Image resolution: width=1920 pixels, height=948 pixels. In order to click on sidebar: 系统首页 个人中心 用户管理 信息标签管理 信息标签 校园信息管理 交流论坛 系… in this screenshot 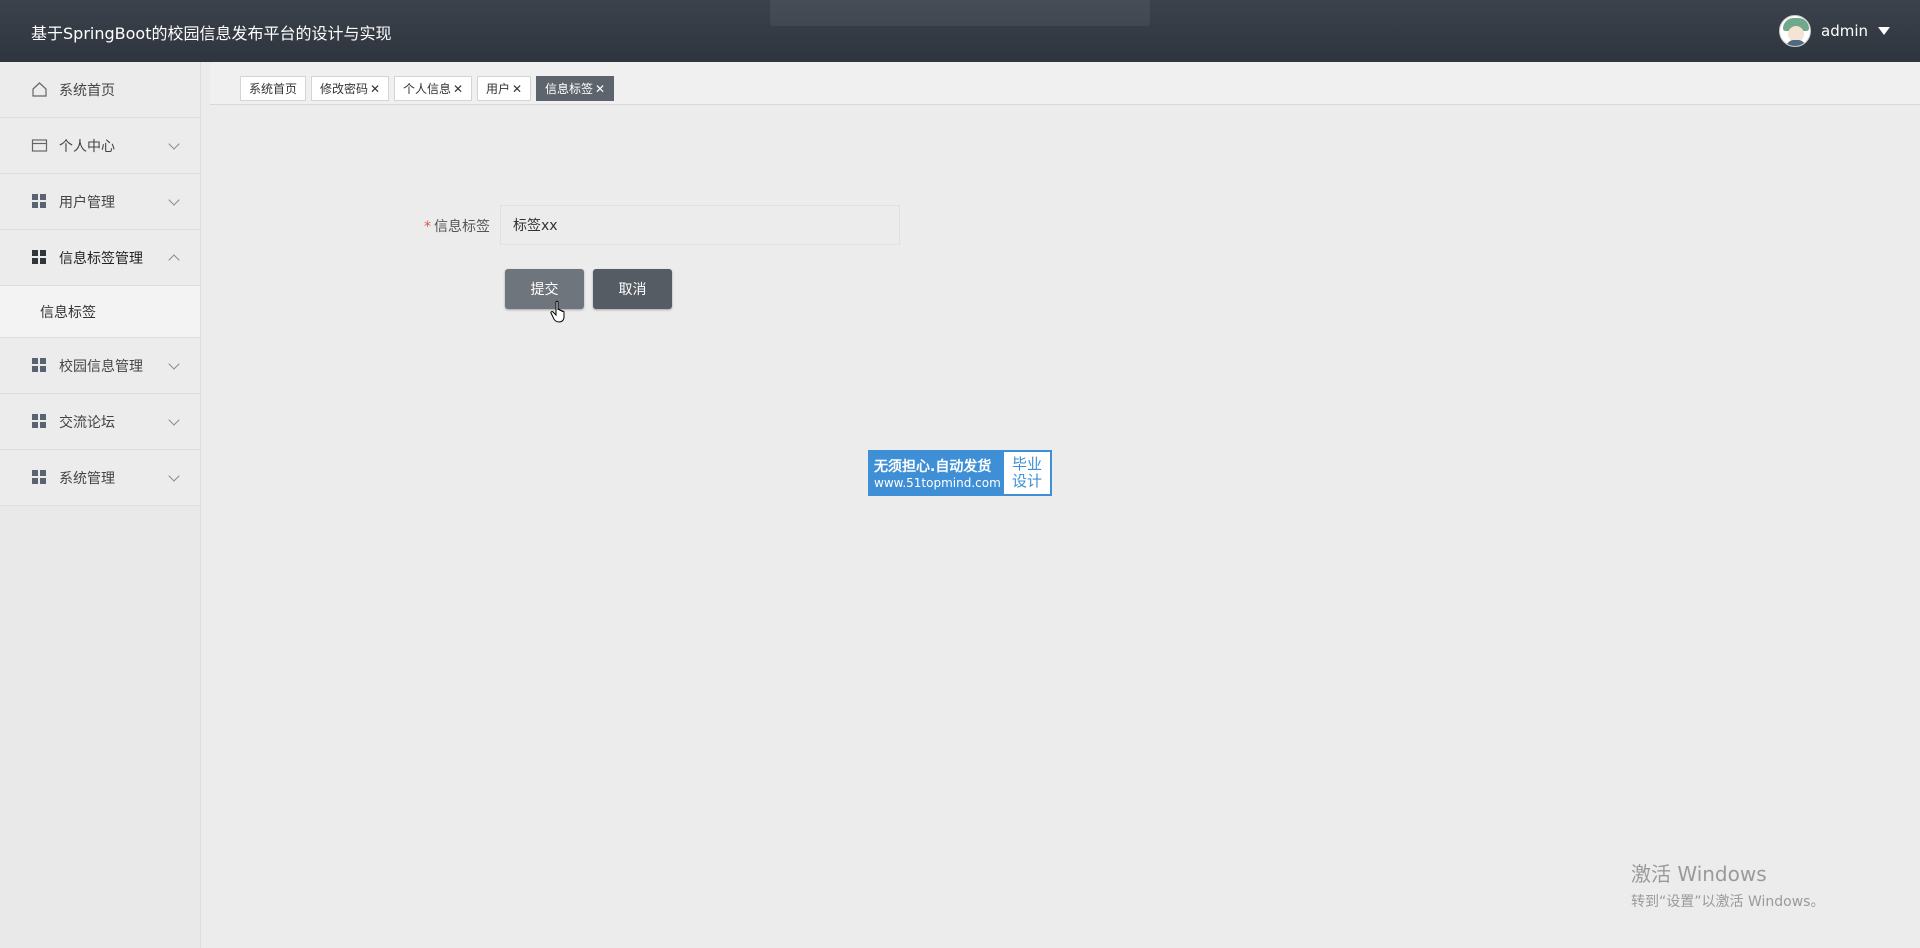, I will do `click(100, 505)`.